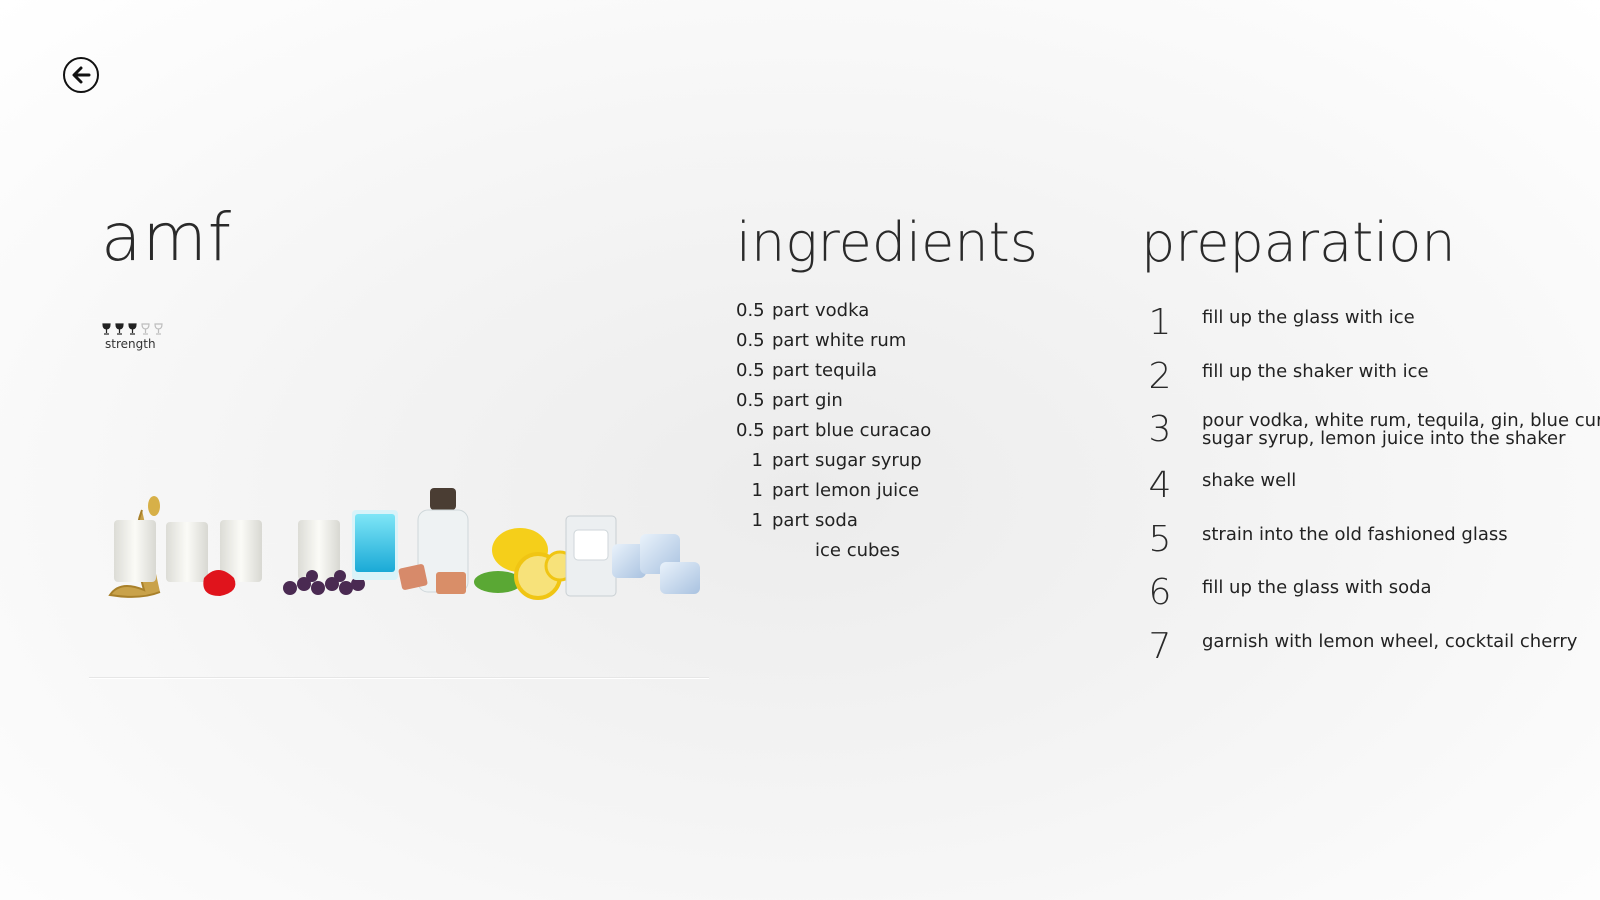 The height and width of the screenshot is (900, 1600). I want to click on arrow-left-icon, so click(81, 75).